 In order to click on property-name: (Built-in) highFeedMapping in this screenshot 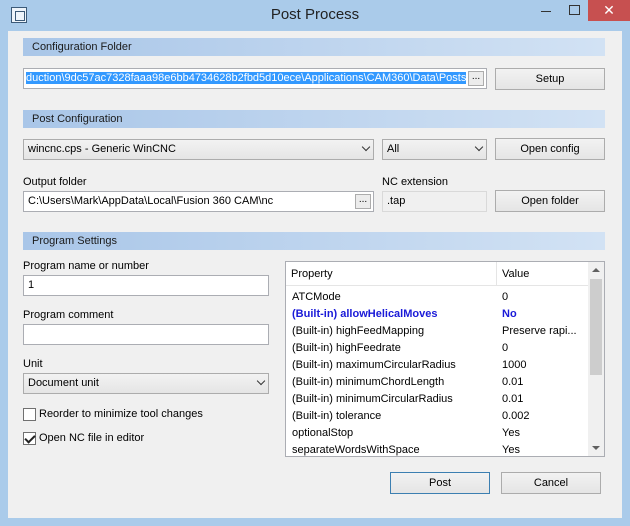, I will do `click(358, 331)`.